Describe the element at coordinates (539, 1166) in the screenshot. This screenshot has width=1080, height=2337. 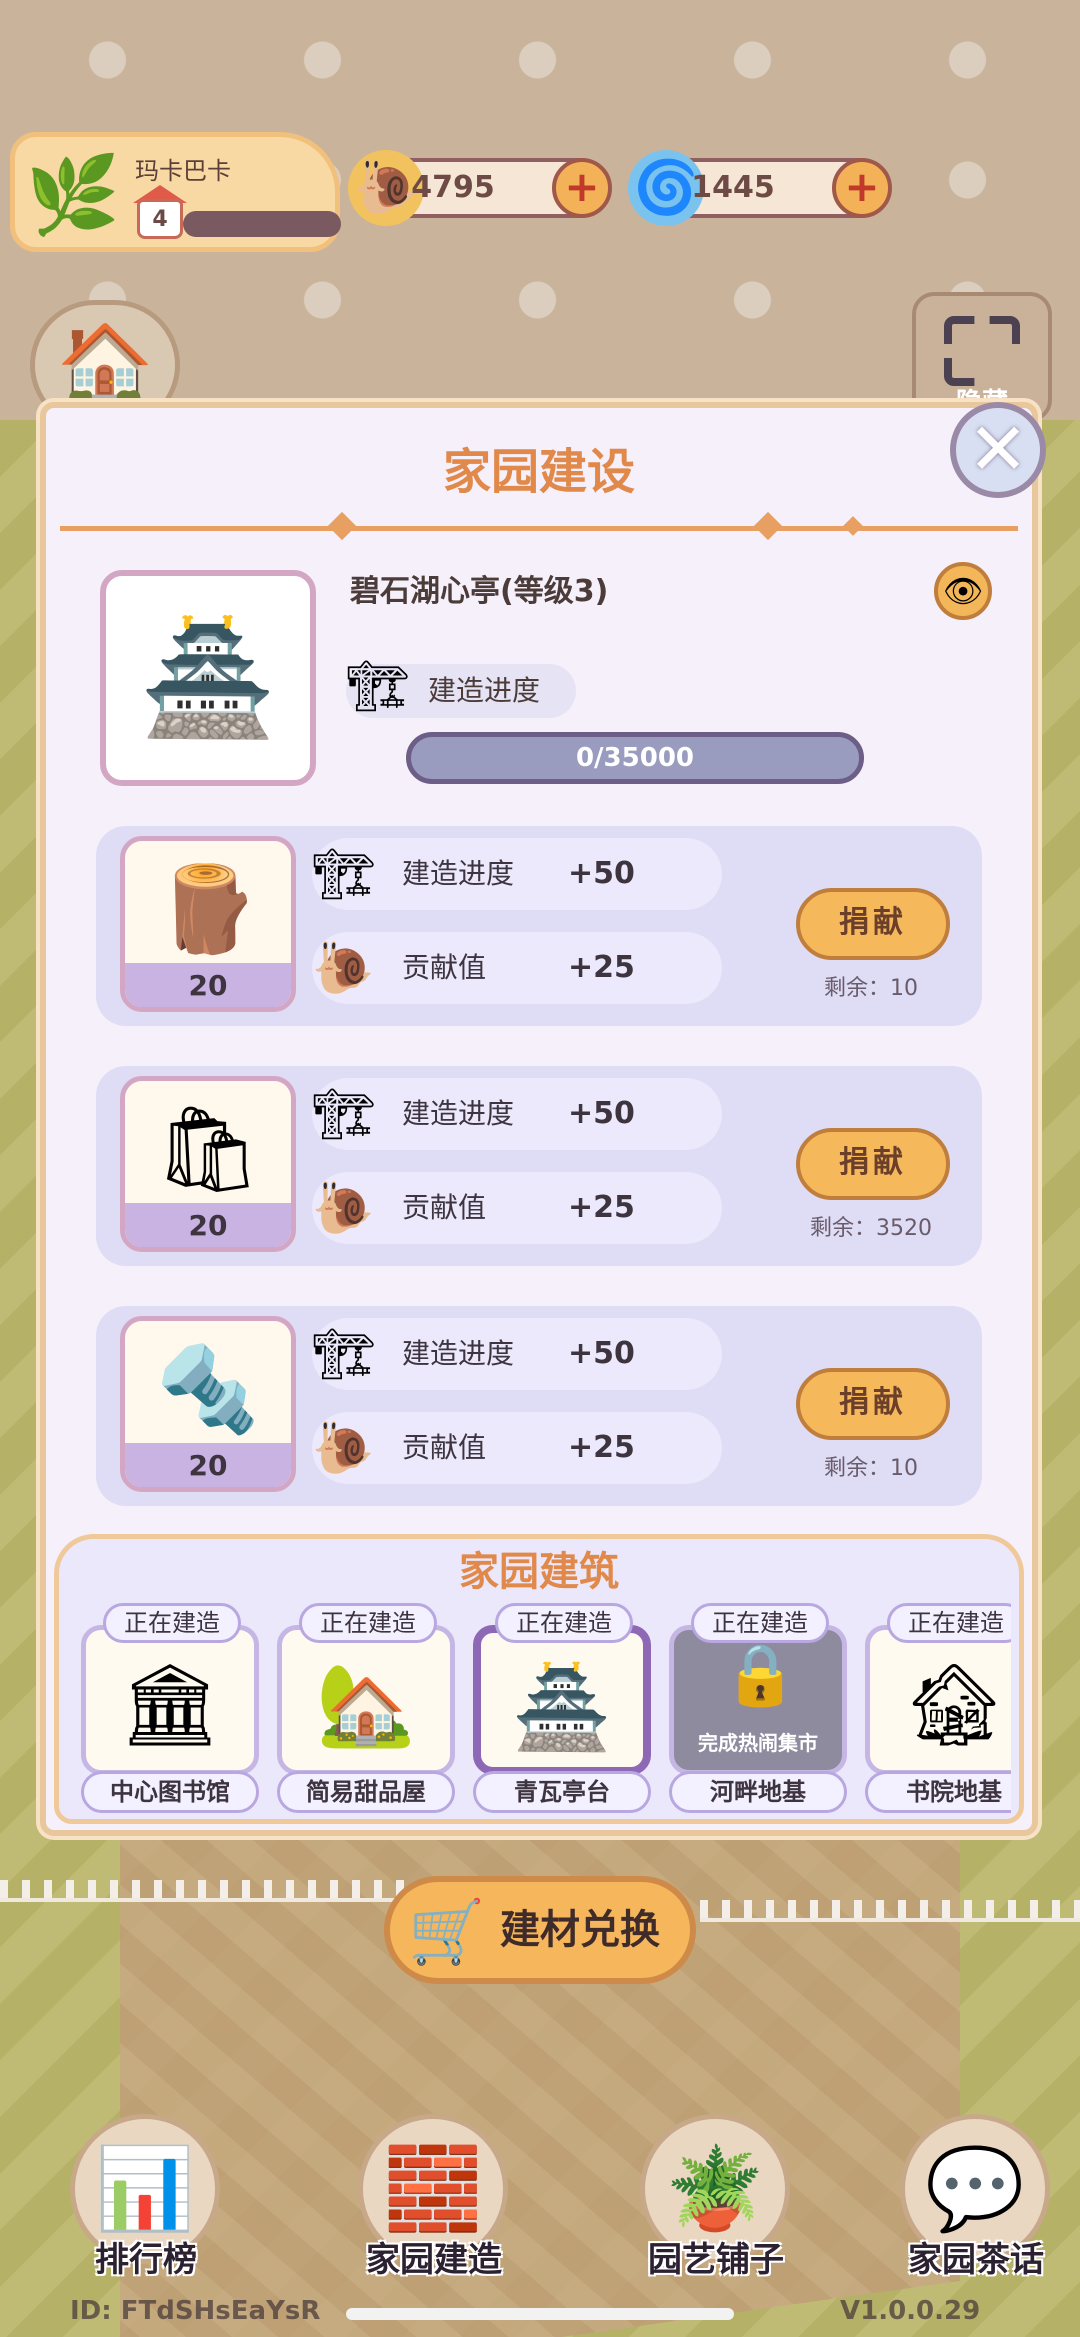
I see `donation-card: 🛍 20 🏗 建造进度 +50 🐌 贡献值 +25 捐献 剩余：3520` at that location.